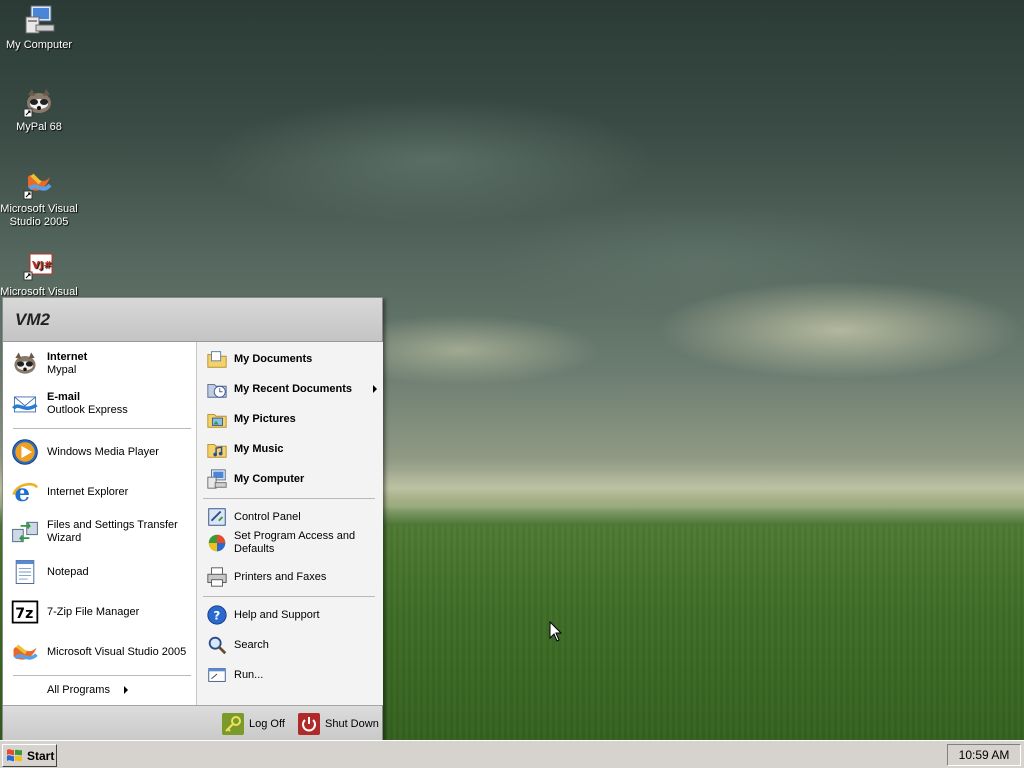 The image size is (1024, 768). Describe the element at coordinates (217, 419) in the screenshot. I see `my-pictures-icon` at that location.